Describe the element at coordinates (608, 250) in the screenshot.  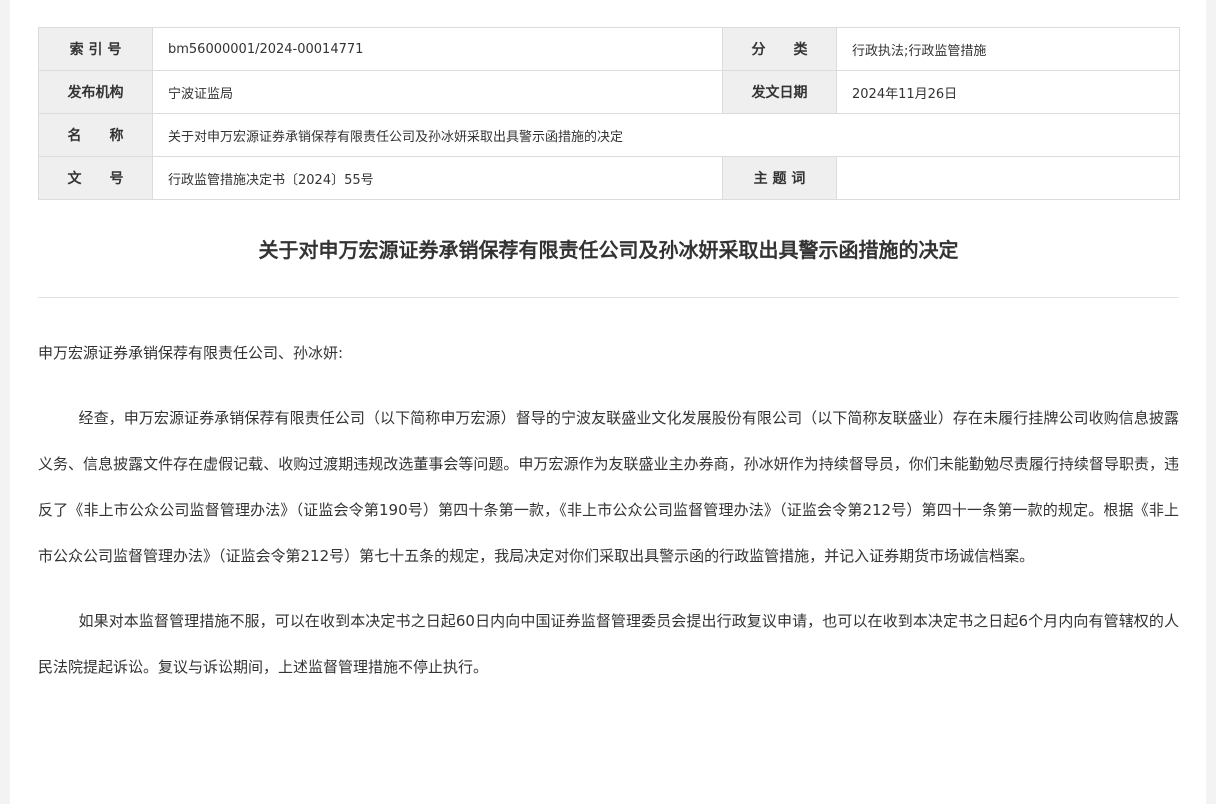
I see `document-title: 关于对申万宏源证券承销保荐有限责任公司及孙冰妍采取出具警示函措施的决定` at that location.